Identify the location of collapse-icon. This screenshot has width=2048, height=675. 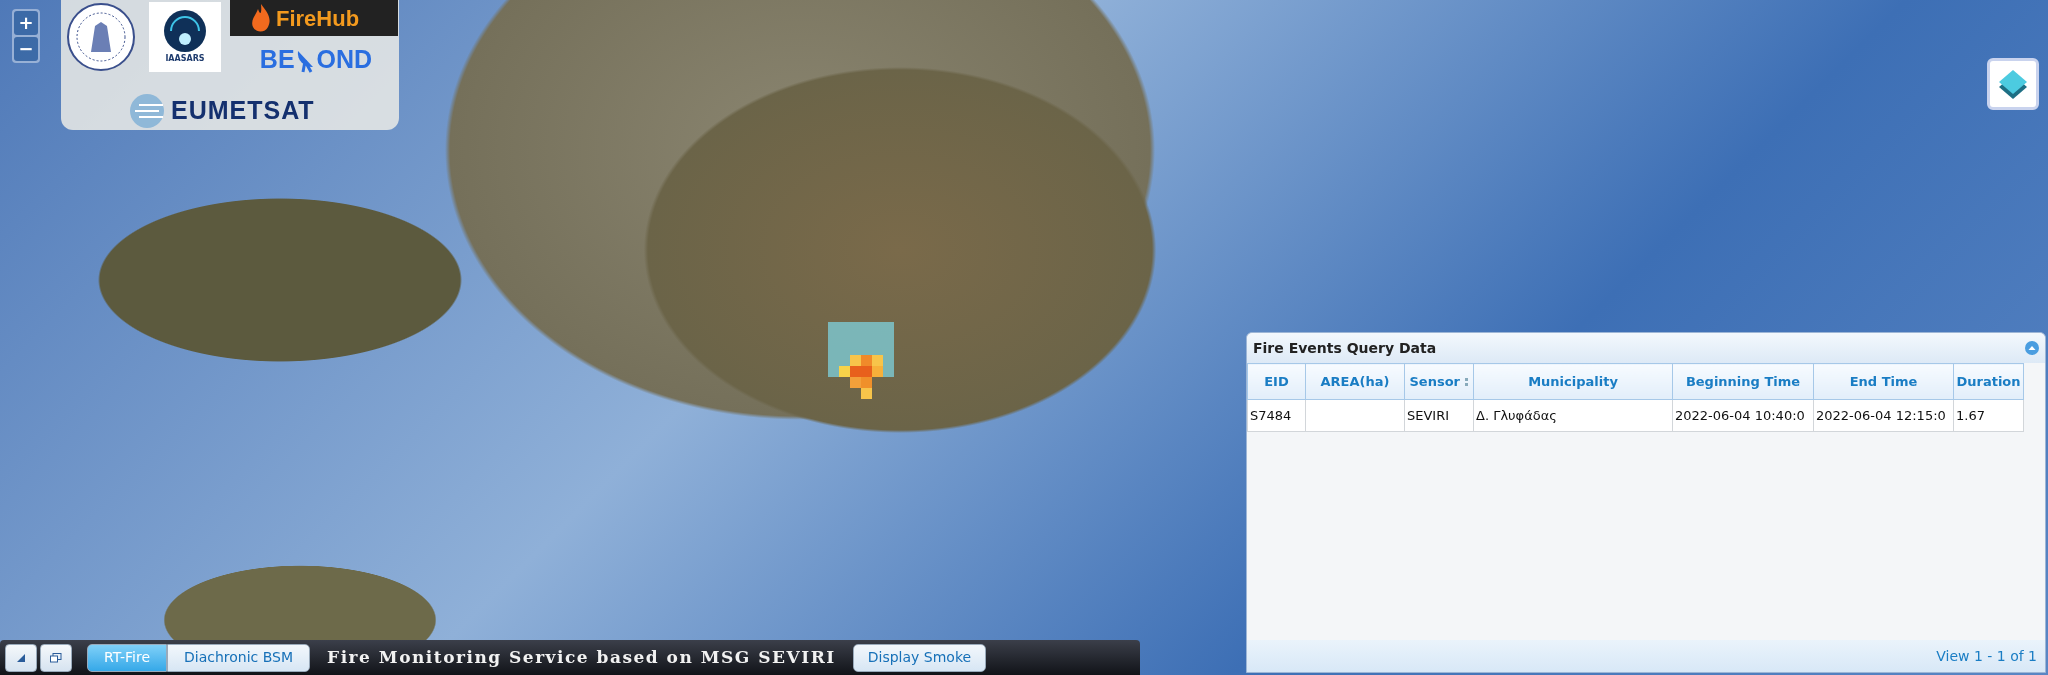
(2032, 348).